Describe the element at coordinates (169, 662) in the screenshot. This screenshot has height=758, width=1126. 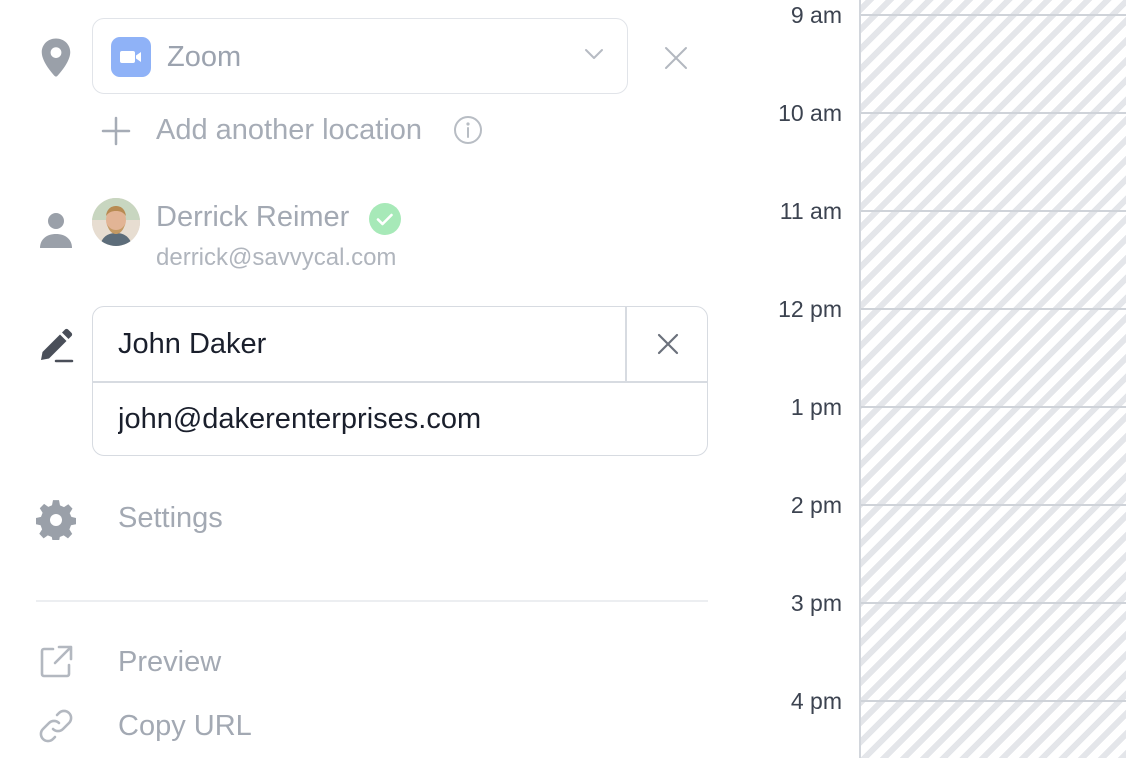
I see `preview-link: Preview` at that location.